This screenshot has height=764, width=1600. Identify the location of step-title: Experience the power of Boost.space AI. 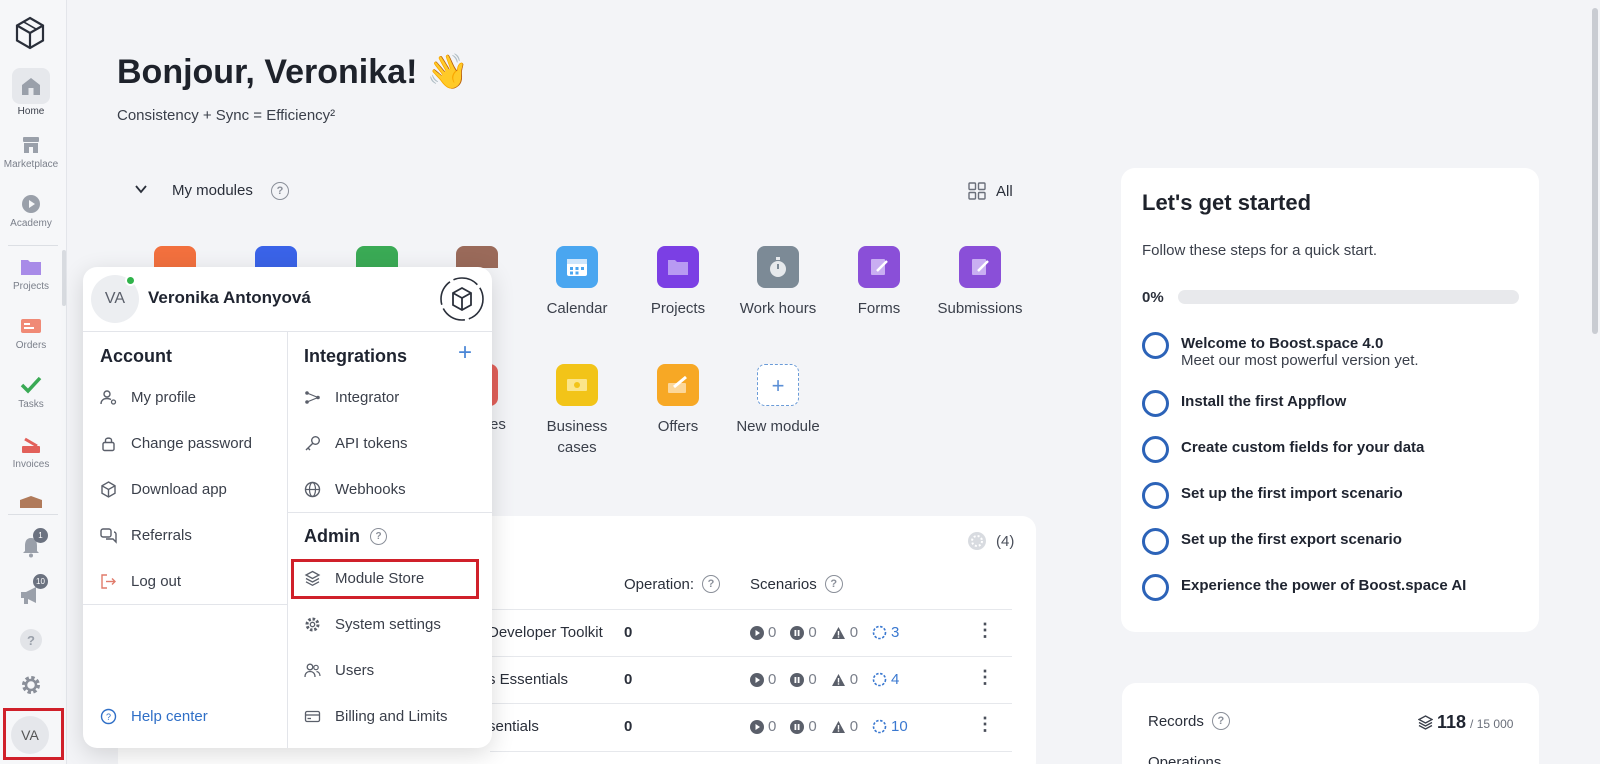
(1324, 585).